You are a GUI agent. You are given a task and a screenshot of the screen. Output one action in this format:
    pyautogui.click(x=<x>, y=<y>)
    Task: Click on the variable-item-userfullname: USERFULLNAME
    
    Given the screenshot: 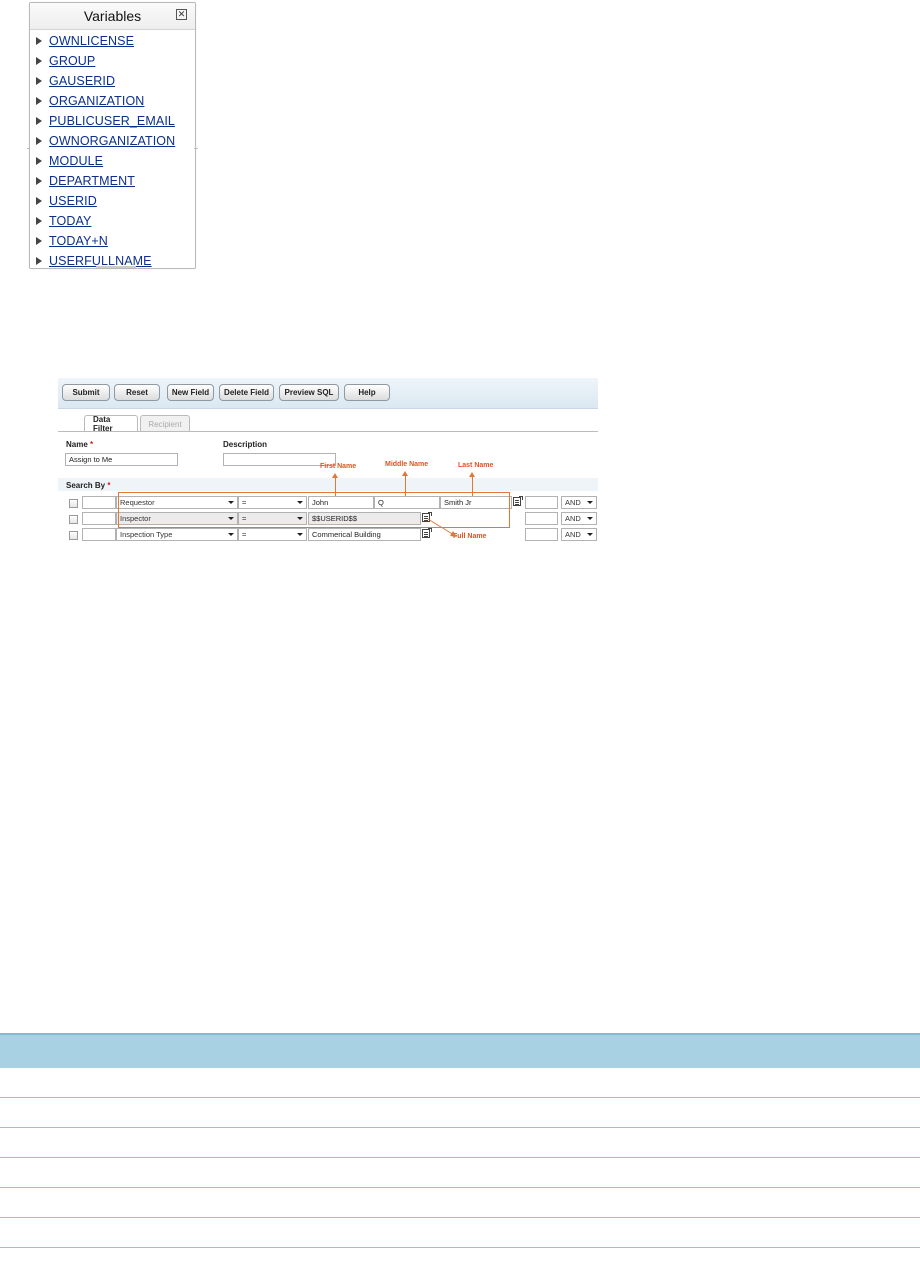 What is the action you would take?
    pyautogui.click(x=104, y=261)
    